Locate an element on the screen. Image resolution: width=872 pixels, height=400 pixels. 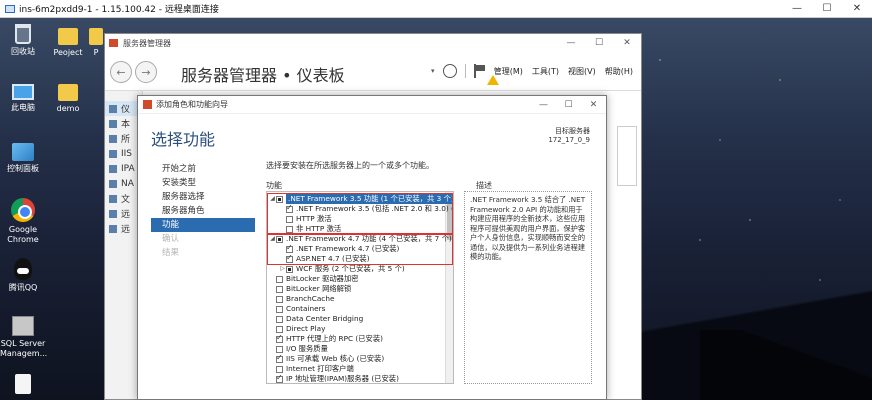
feature-label: WCF 服务 (2 个已安装，共 5 个) is located at coordinates (350, 268).